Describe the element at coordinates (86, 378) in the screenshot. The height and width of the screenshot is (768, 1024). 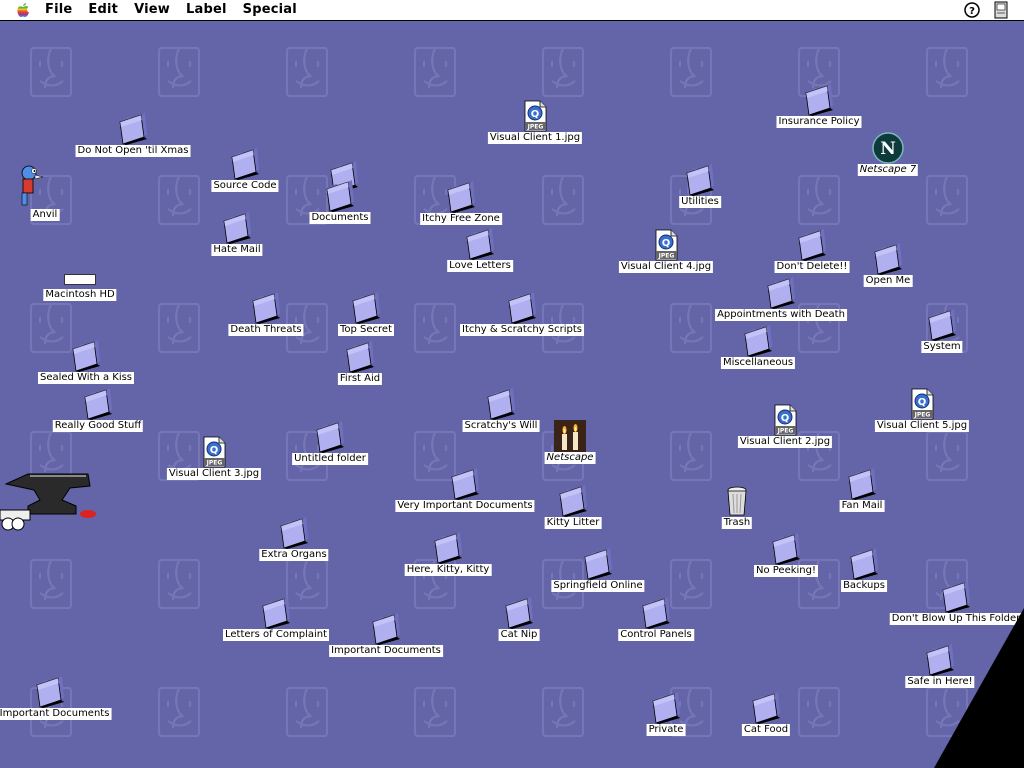
I see `desktop-icon-label: Sealed With a Kiss` at that location.